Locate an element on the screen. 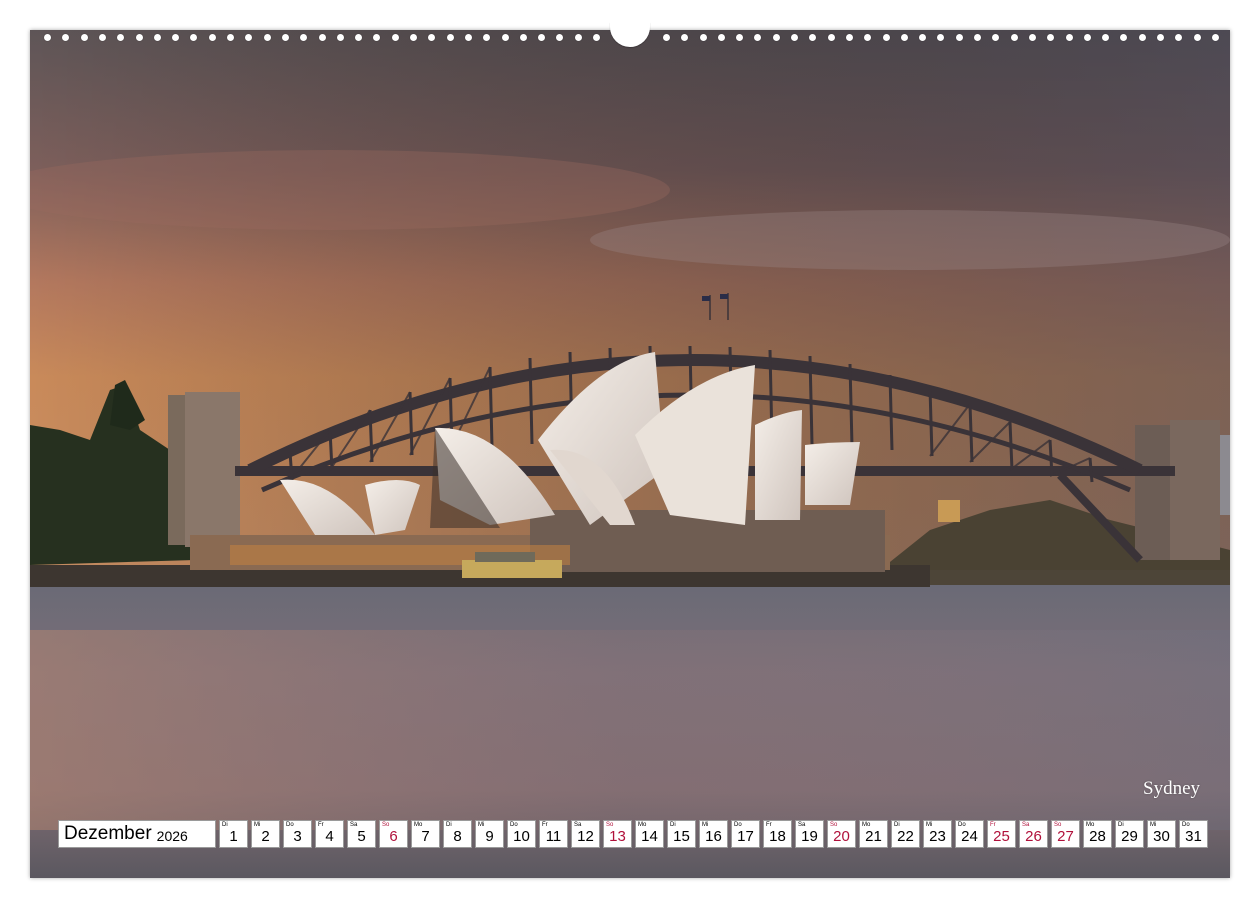  day-number: 22 is located at coordinates (905, 836).